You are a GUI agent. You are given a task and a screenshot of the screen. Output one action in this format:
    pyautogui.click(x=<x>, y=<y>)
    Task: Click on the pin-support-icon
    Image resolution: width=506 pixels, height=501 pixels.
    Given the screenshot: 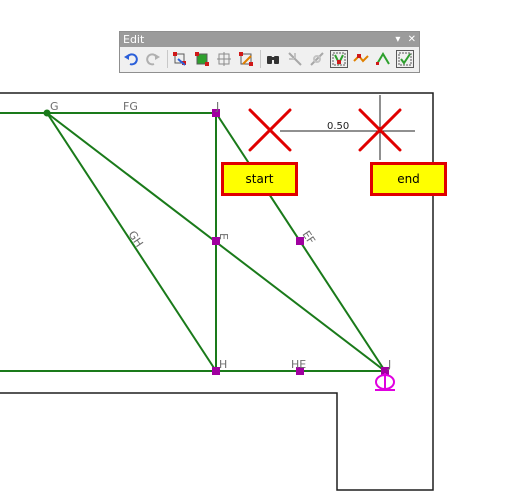 What is the action you would take?
    pyautogui.click(x=385, y=382)
    